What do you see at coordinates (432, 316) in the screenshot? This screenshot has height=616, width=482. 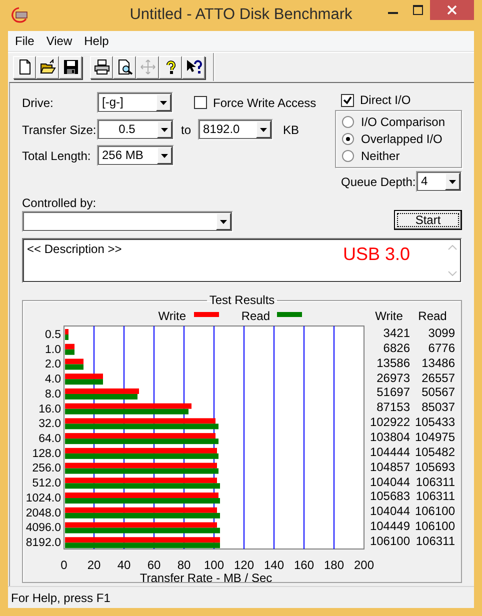 I see `column-header: Read` at bounding box center [432, 316].